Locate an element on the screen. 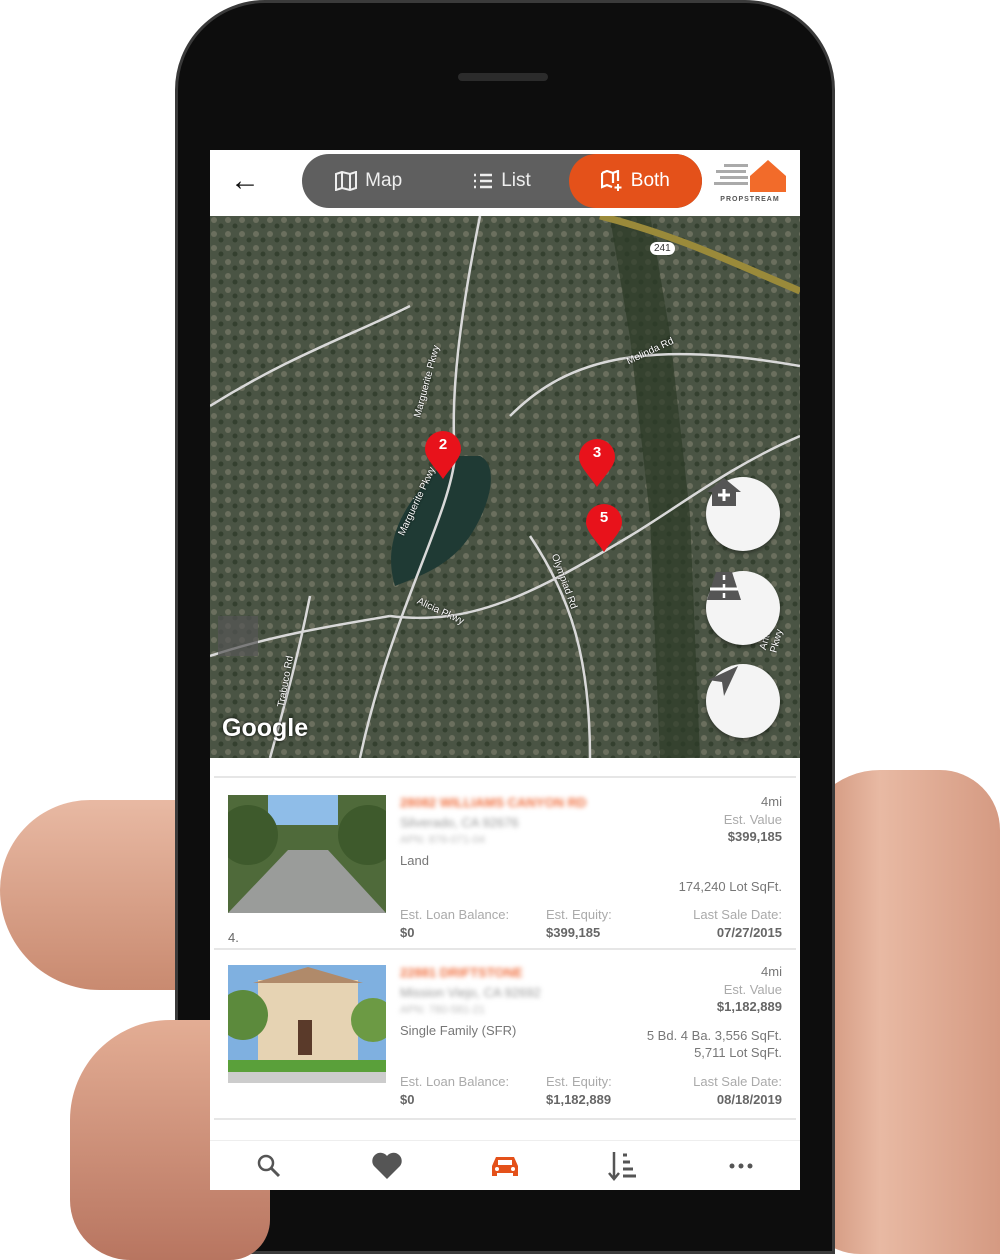 The width and height of the screenshot is (1000, 1260). sale-date: 08/18/2019 is located at coordinates (749, 1099).